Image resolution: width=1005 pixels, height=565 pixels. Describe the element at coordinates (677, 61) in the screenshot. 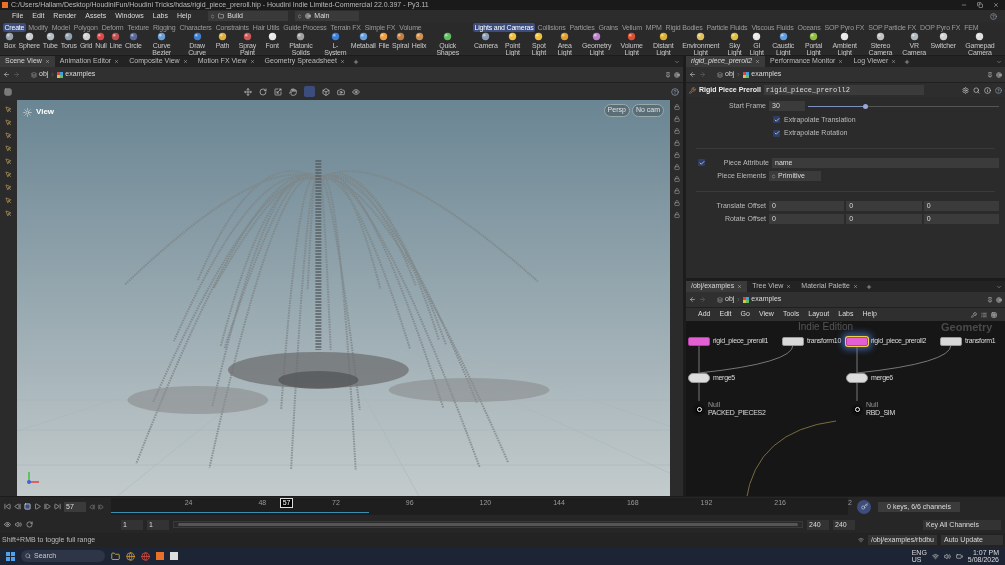

I see `chevron-down-icon` at that location.